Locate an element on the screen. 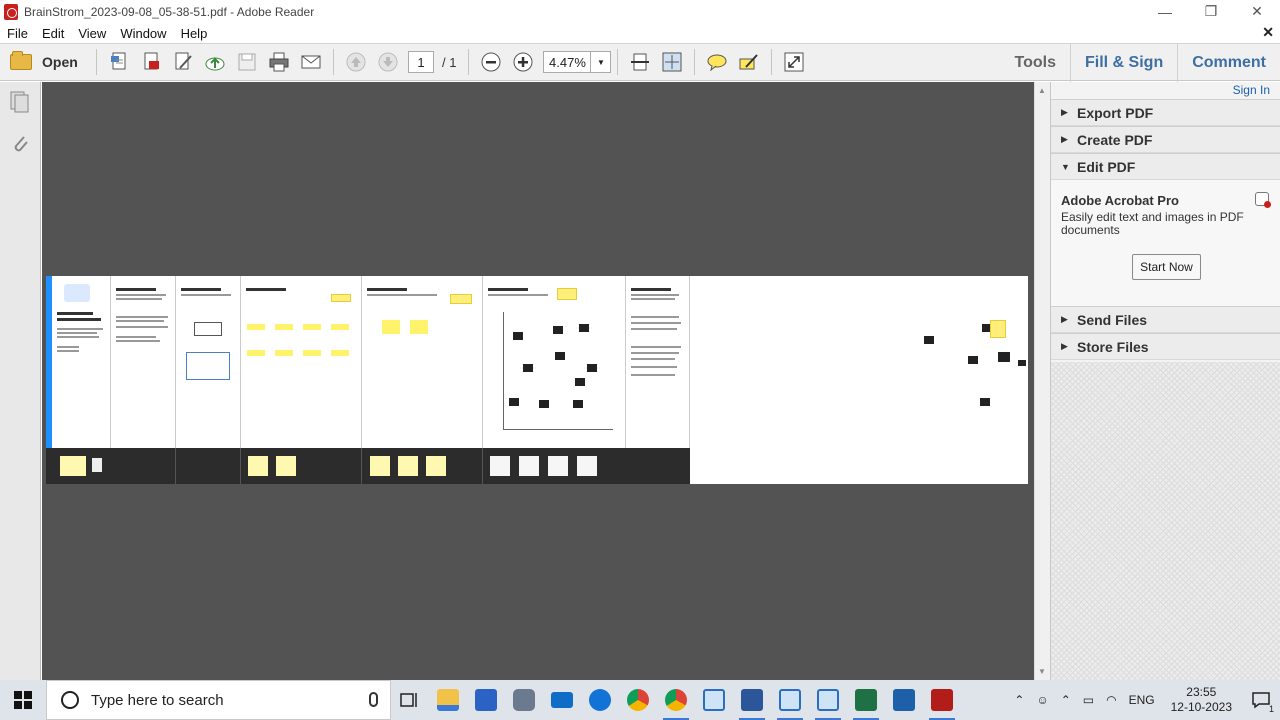  folder-icon is located at coordinates (448, 700).